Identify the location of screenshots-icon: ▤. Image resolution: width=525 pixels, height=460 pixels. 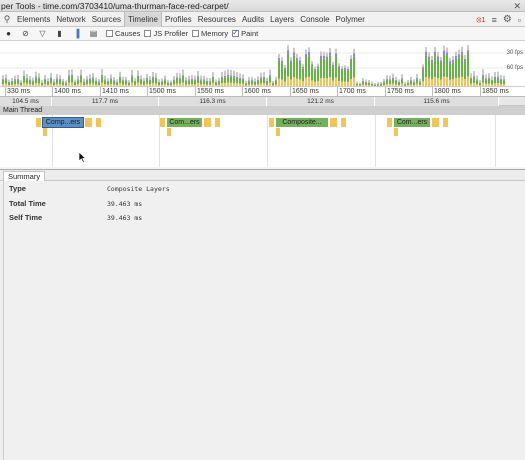
(93, 34).